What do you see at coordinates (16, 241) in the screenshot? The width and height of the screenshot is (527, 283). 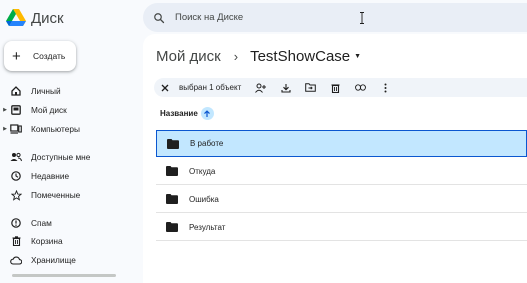 I see `trash-icon` at bounding box center [16, 241].